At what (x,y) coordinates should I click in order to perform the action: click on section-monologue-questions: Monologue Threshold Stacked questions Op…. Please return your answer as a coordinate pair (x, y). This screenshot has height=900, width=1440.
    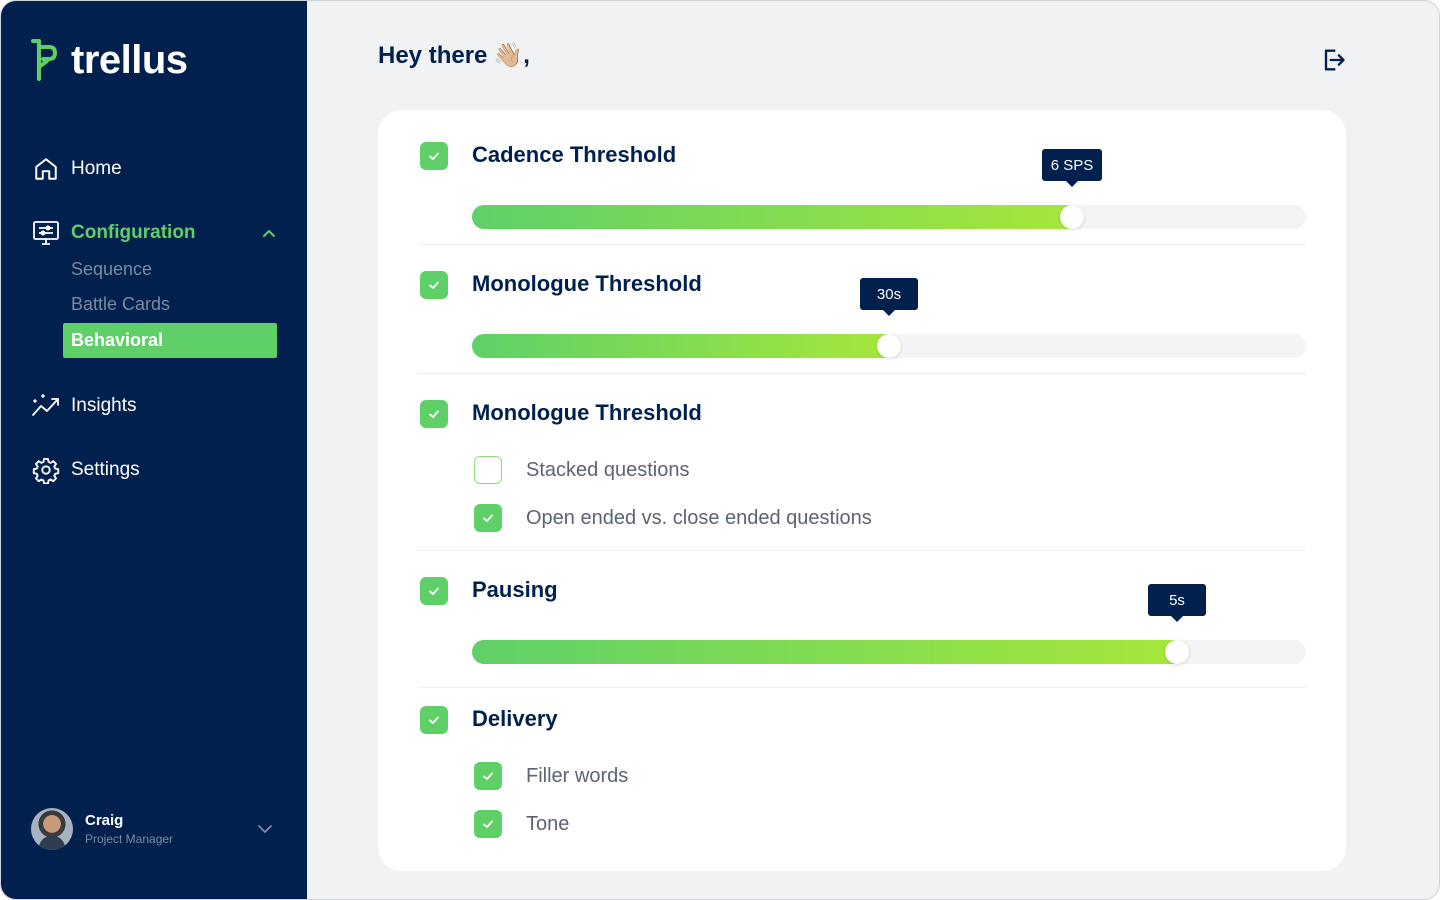
    Looking at the image, I should click on (862, 466).